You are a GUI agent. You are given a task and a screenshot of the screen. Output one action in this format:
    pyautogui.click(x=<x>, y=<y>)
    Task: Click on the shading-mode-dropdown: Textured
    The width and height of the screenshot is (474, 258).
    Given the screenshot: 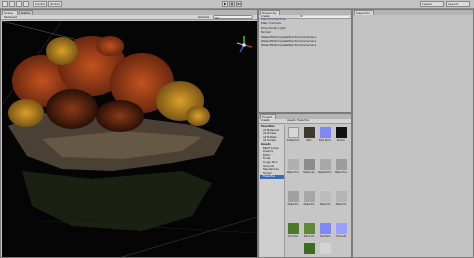 What is the action you would take?
    pyautogui.click(x=12, y=17)
    